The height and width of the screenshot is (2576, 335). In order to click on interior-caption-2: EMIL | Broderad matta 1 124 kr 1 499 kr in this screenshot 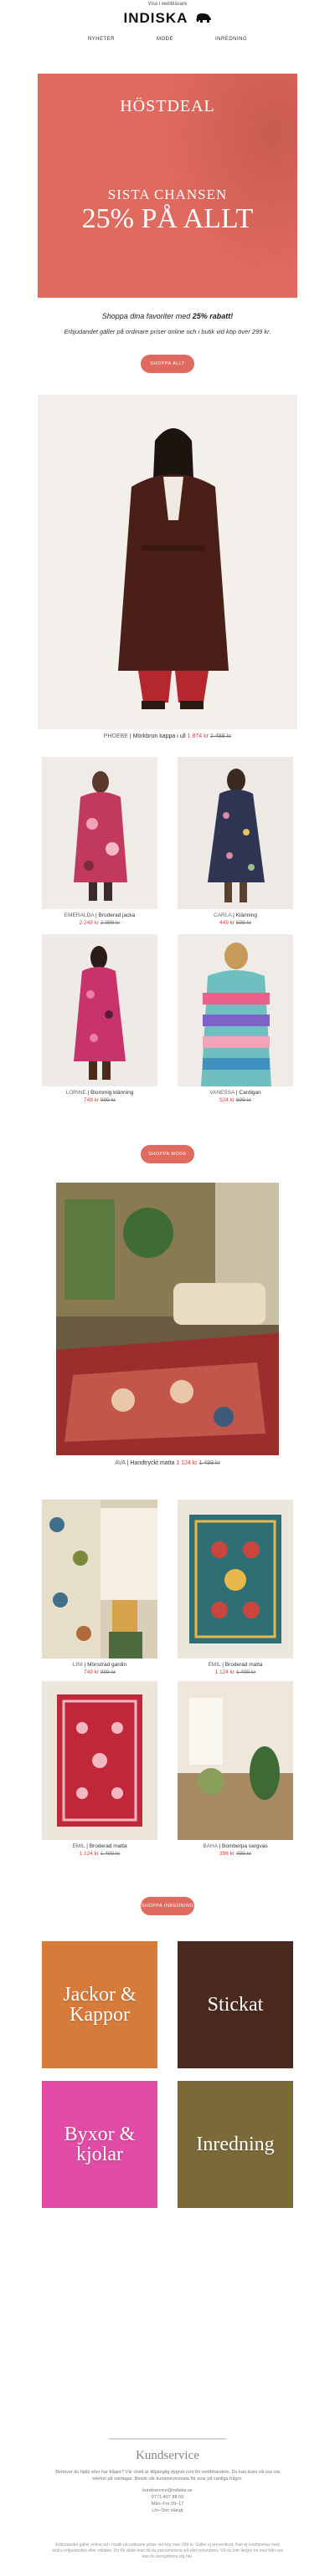, I will do `click(235, 1668)`.